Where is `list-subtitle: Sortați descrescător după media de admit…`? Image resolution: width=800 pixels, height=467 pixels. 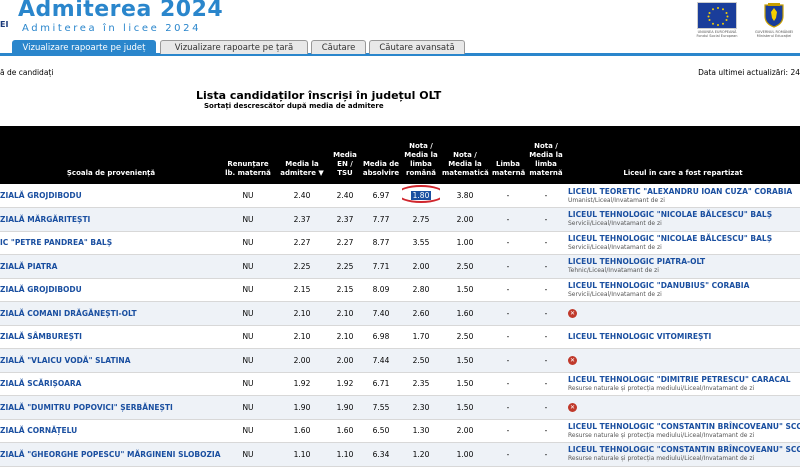 list-subtitle: Sortați descrescător după media de admit… is located at coordinates (294, 106).